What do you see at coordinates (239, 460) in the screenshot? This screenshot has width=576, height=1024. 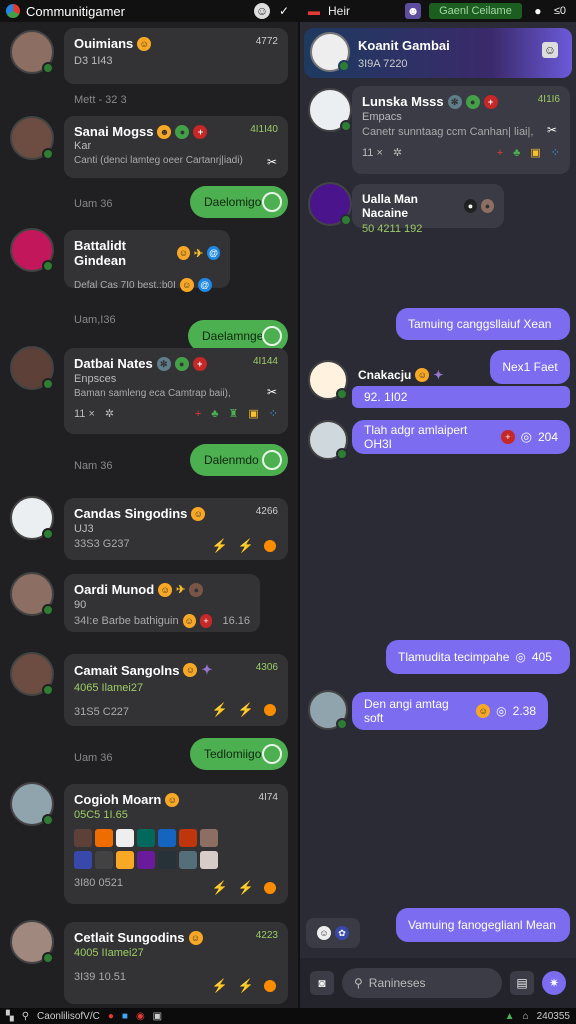 I see `action-button: Dalenmdo` at bounding box center [239, 460].